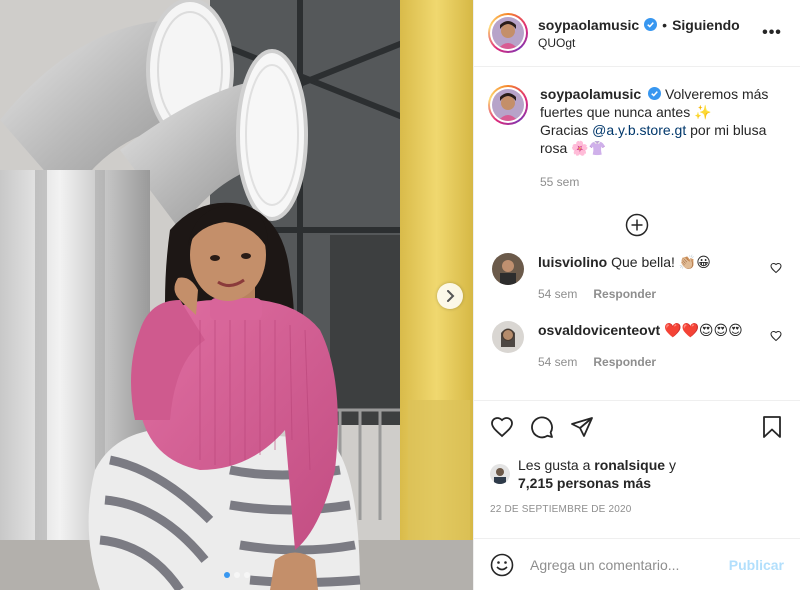  I want to click on comment-bubble-icon, so click(542, 427).